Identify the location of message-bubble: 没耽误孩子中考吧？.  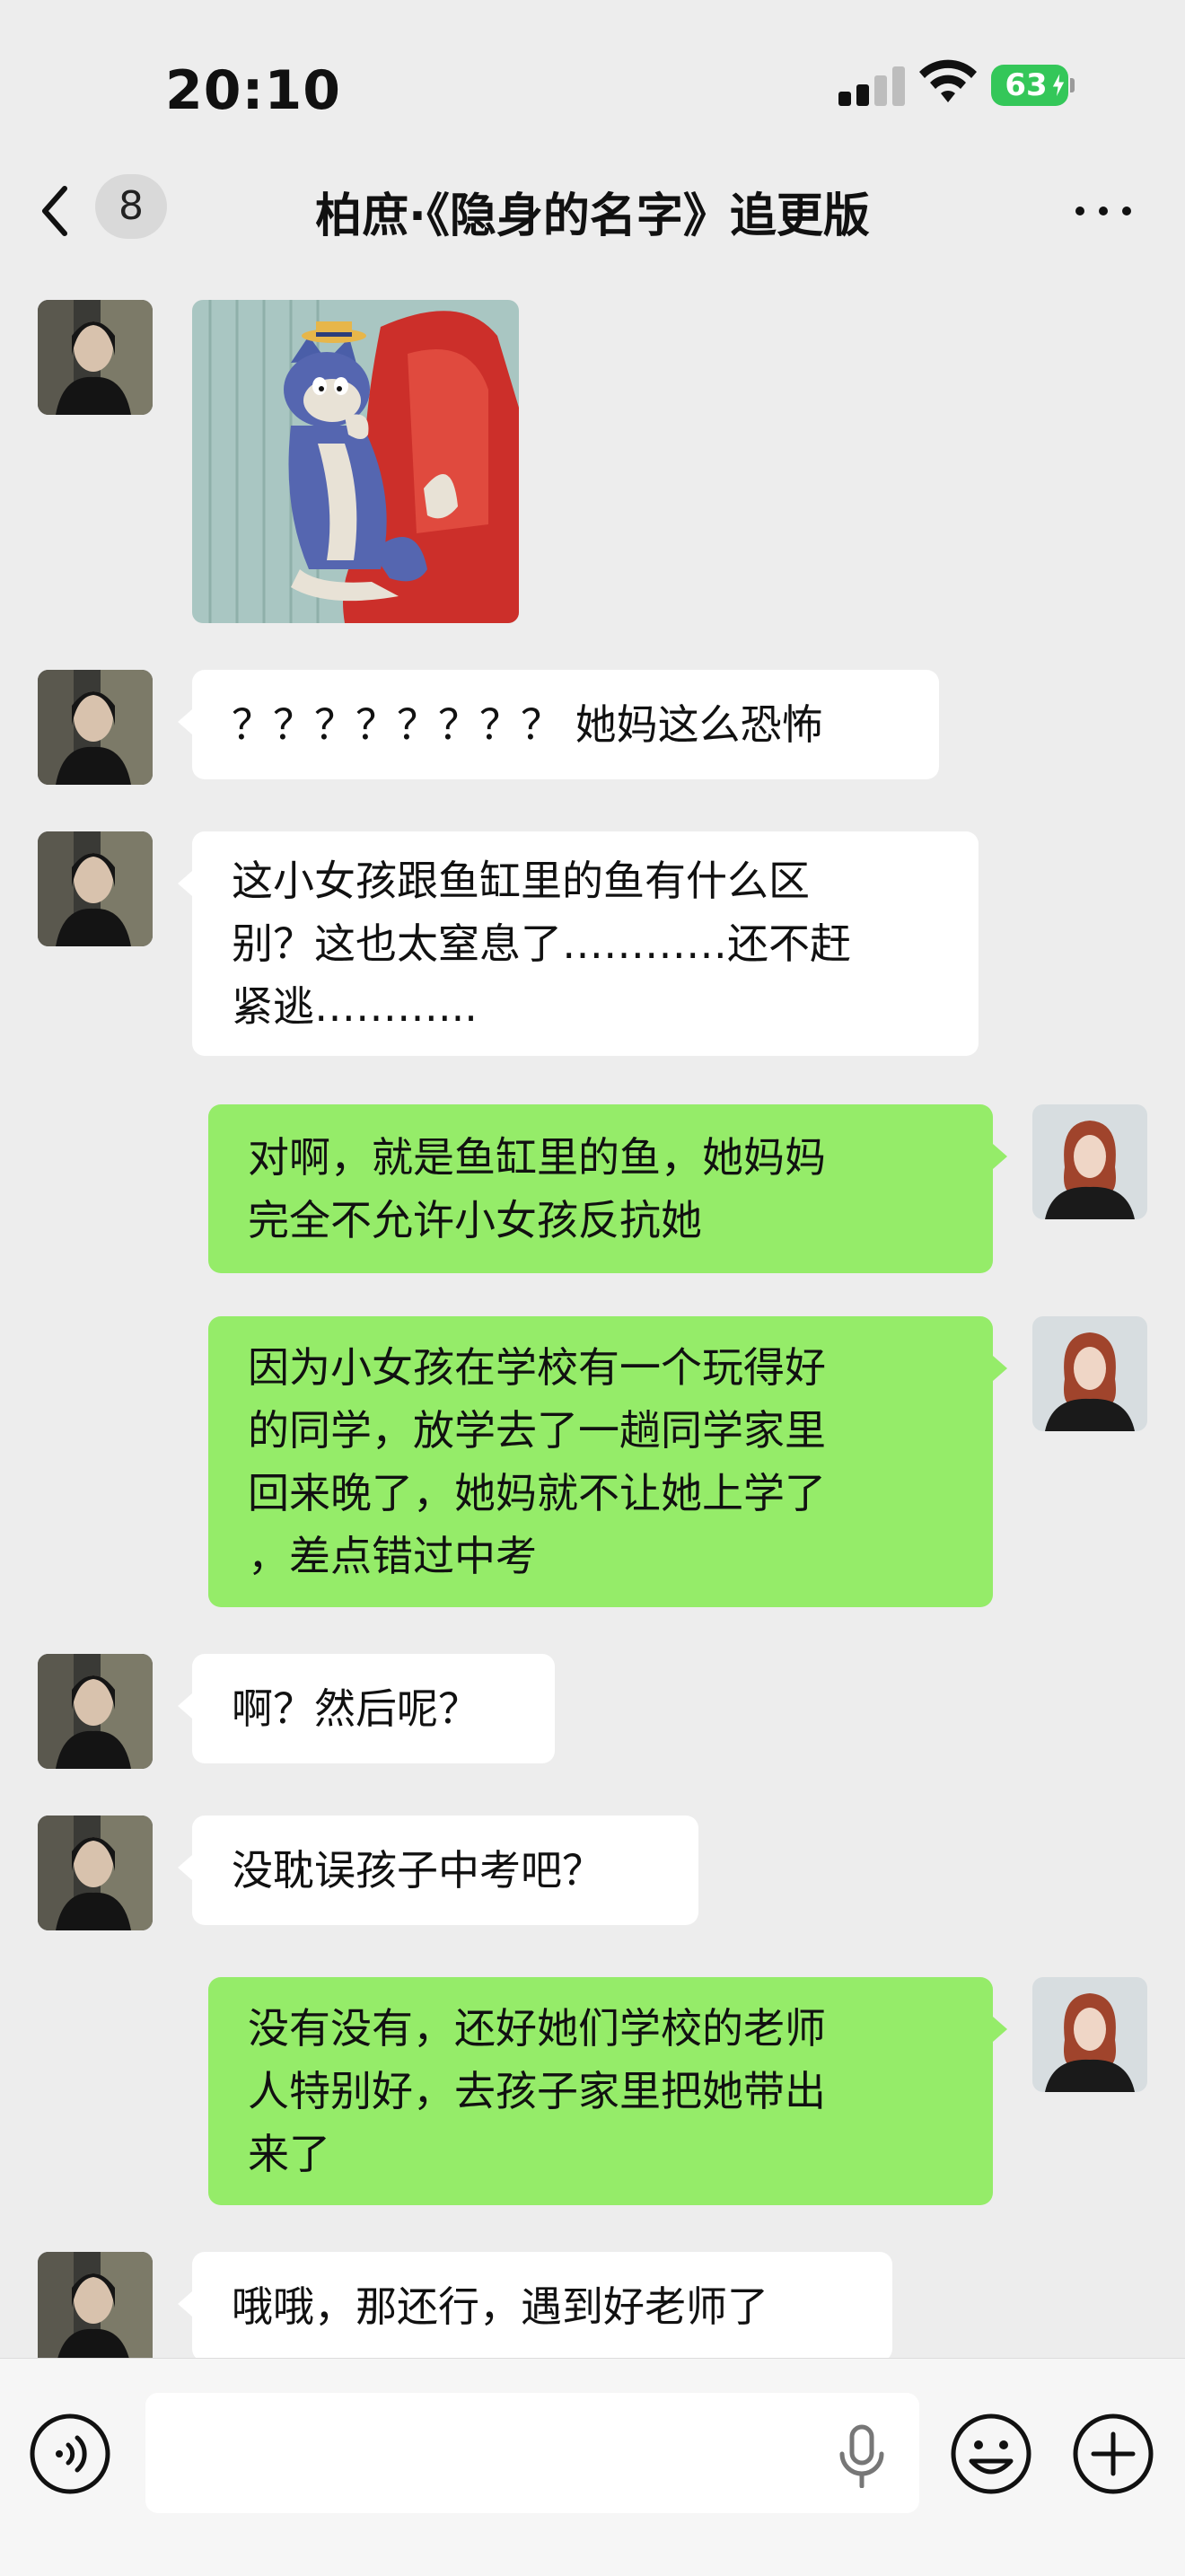
(438, 1871).